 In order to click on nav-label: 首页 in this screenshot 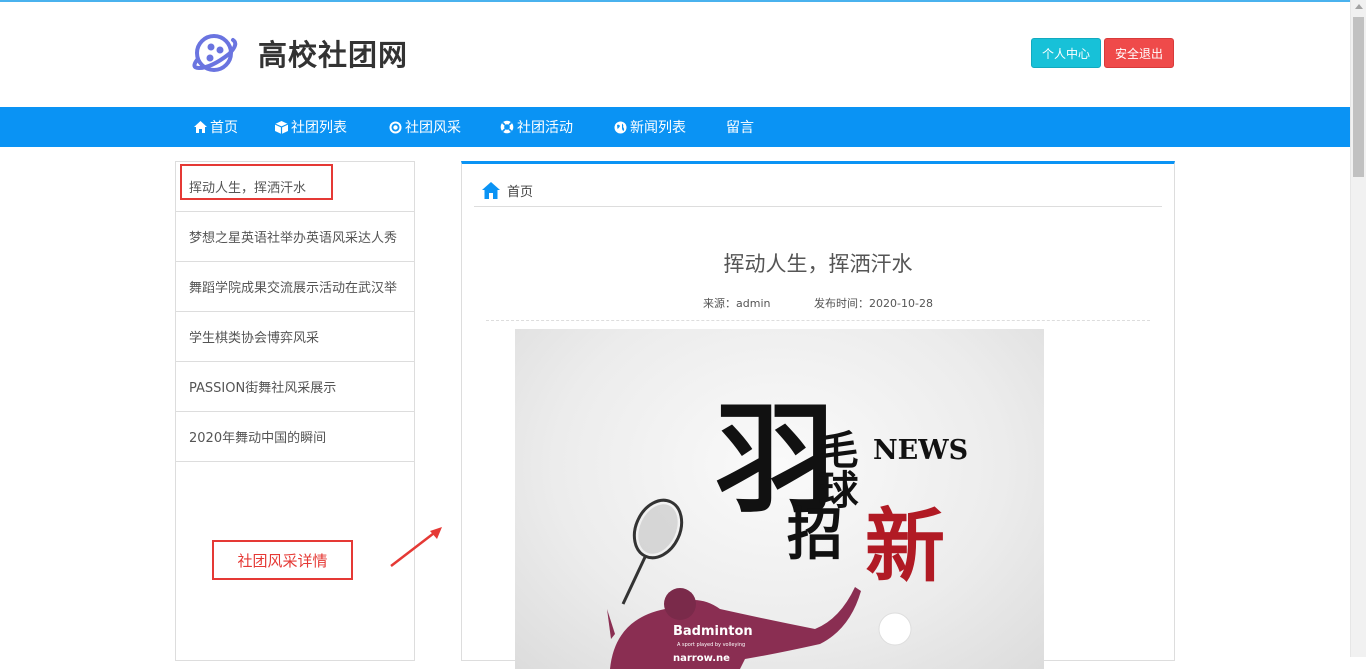, I will do `click(224, 128)`.